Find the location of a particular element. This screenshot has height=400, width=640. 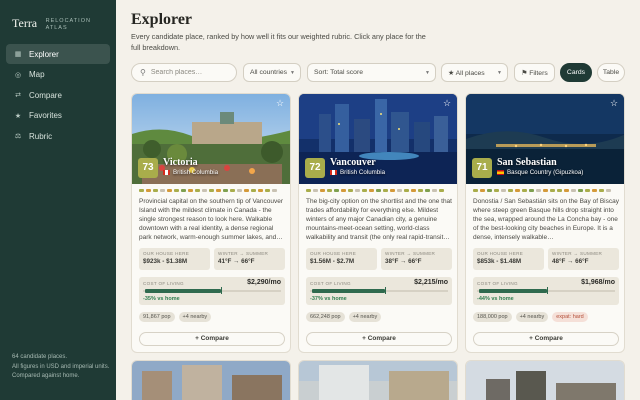

place-region: Basque Country (Gipuzkoa) is located at coordinates (540, 172).